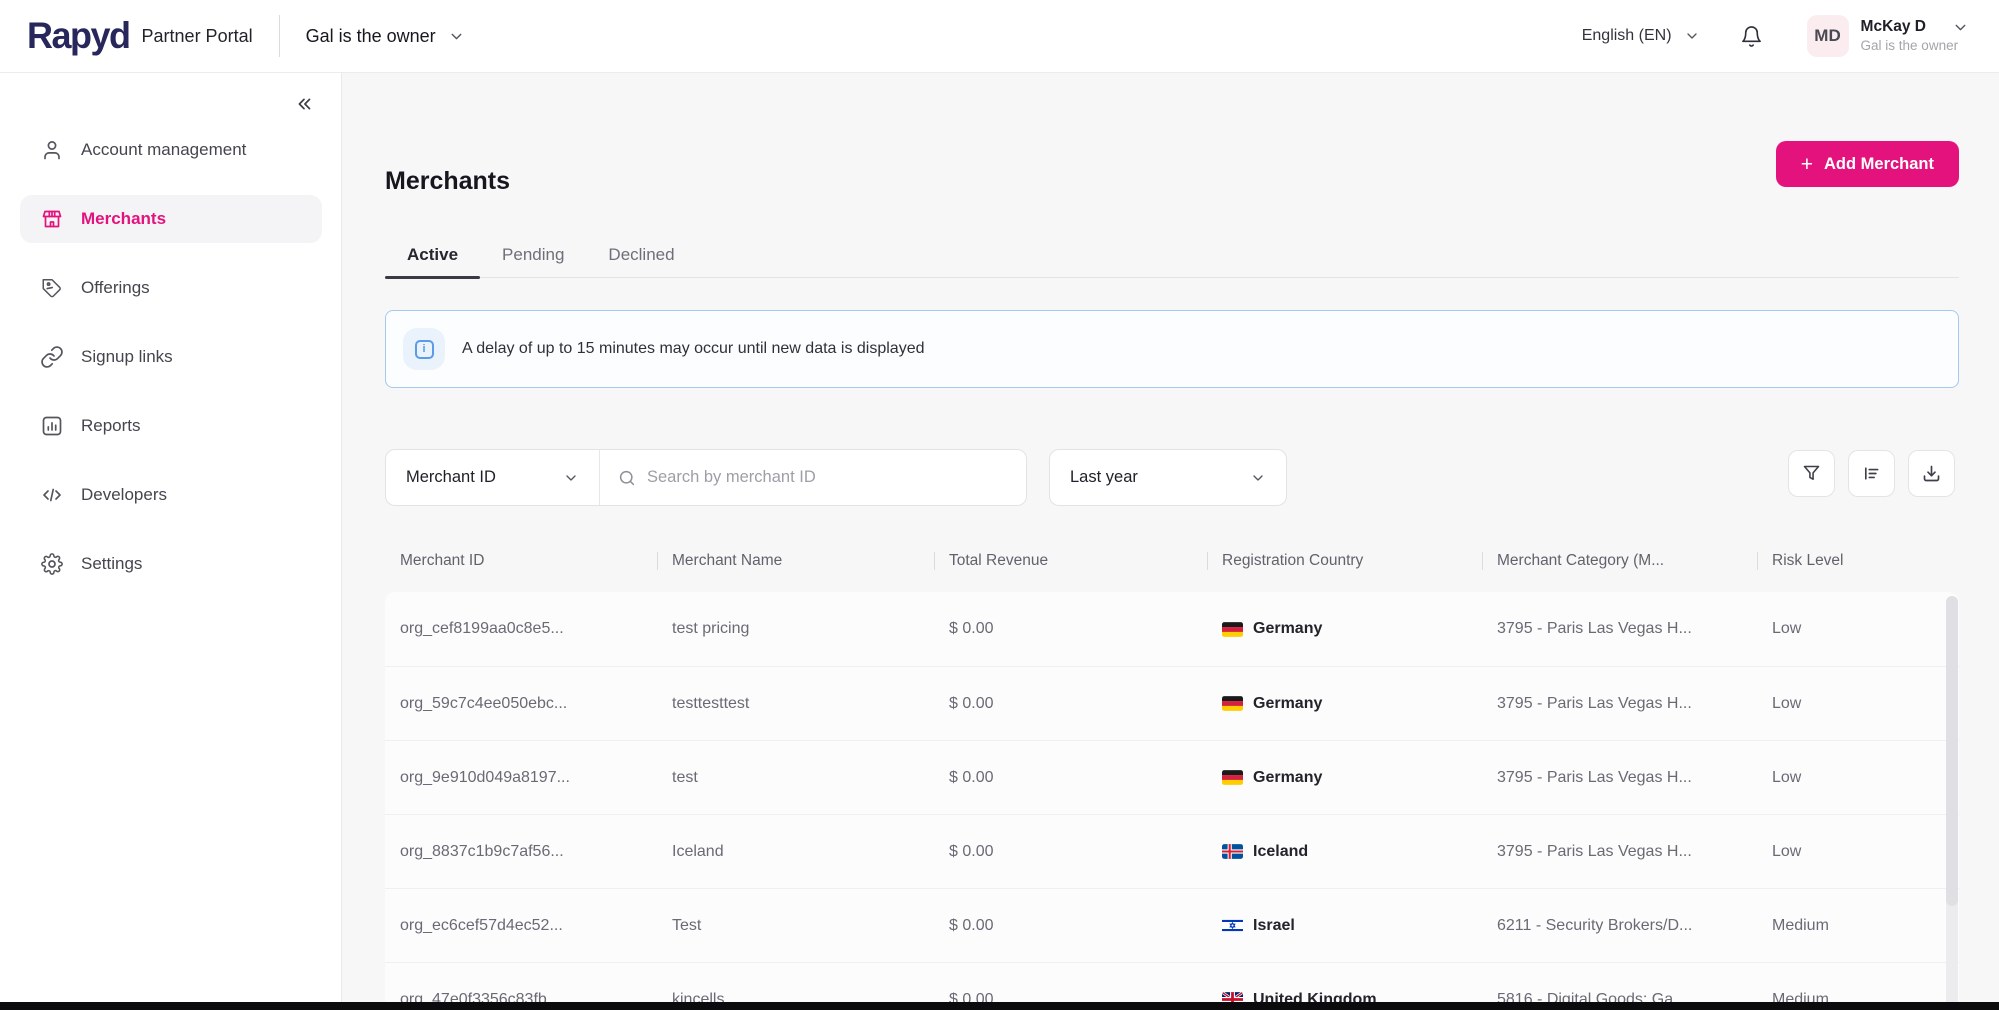 Image resolution: width=1999 pixels, height=1010 pixels. I want to click on user-org-subtitle: Gal is the owner, so click(1909, 45).